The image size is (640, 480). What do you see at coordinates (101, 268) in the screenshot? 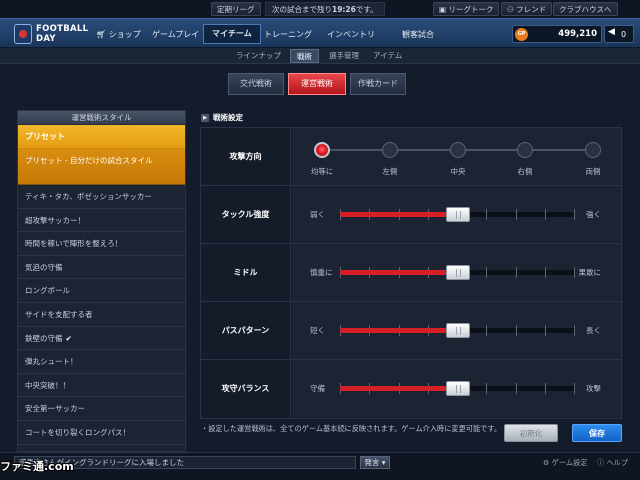
I see `list-item: 気迫の守備` at bounding box center [101, 268].